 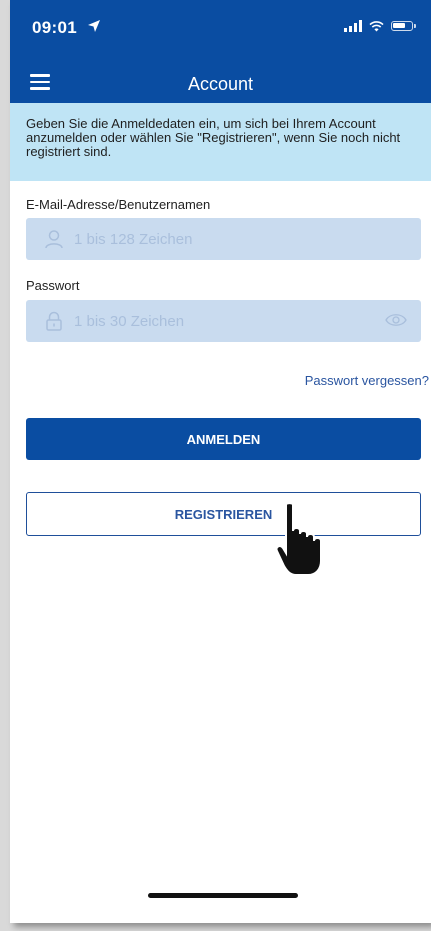 I want to click on page-title: Account, so click(x=220, y=84).